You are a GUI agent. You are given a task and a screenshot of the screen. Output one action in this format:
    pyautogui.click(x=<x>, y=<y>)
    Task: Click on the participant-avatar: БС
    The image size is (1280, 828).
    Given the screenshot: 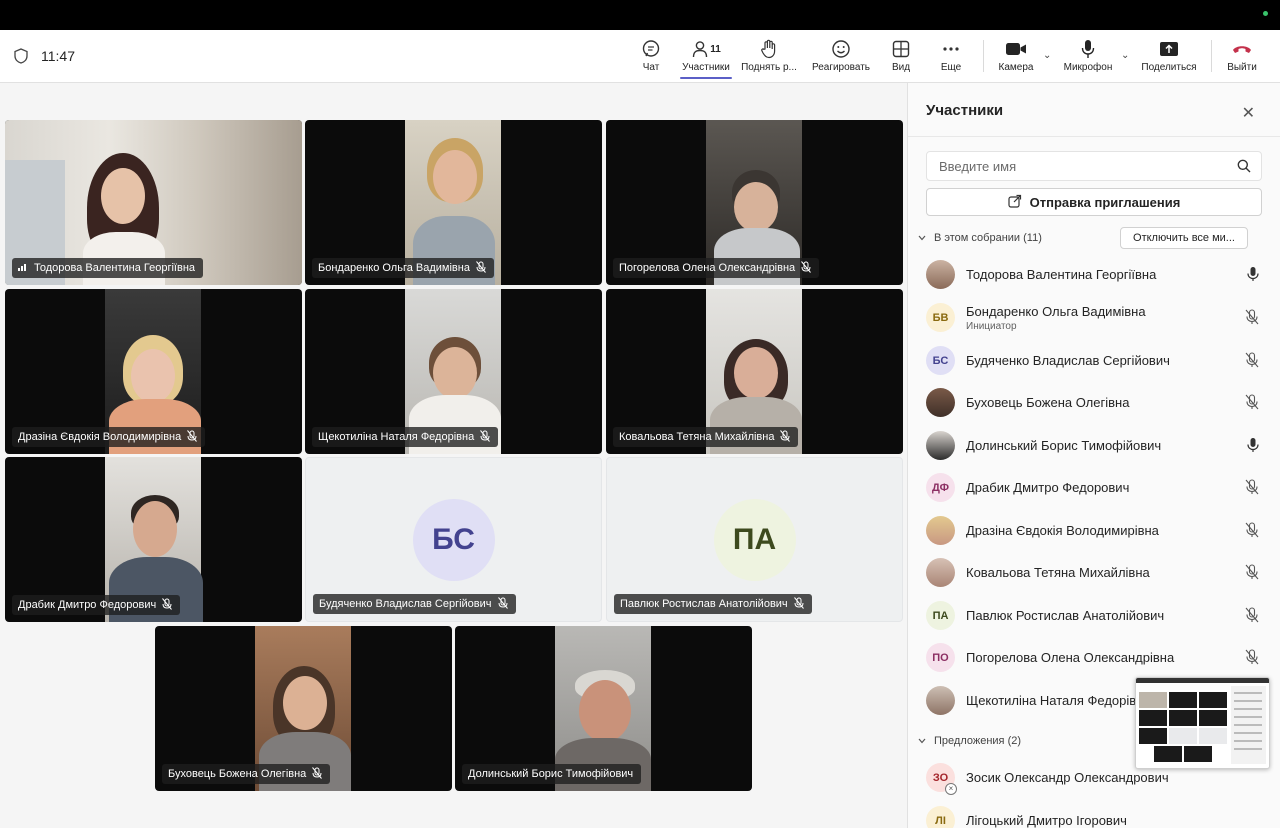 What is the action you would take?
    pyautogui.click(x=453, y=539)
    